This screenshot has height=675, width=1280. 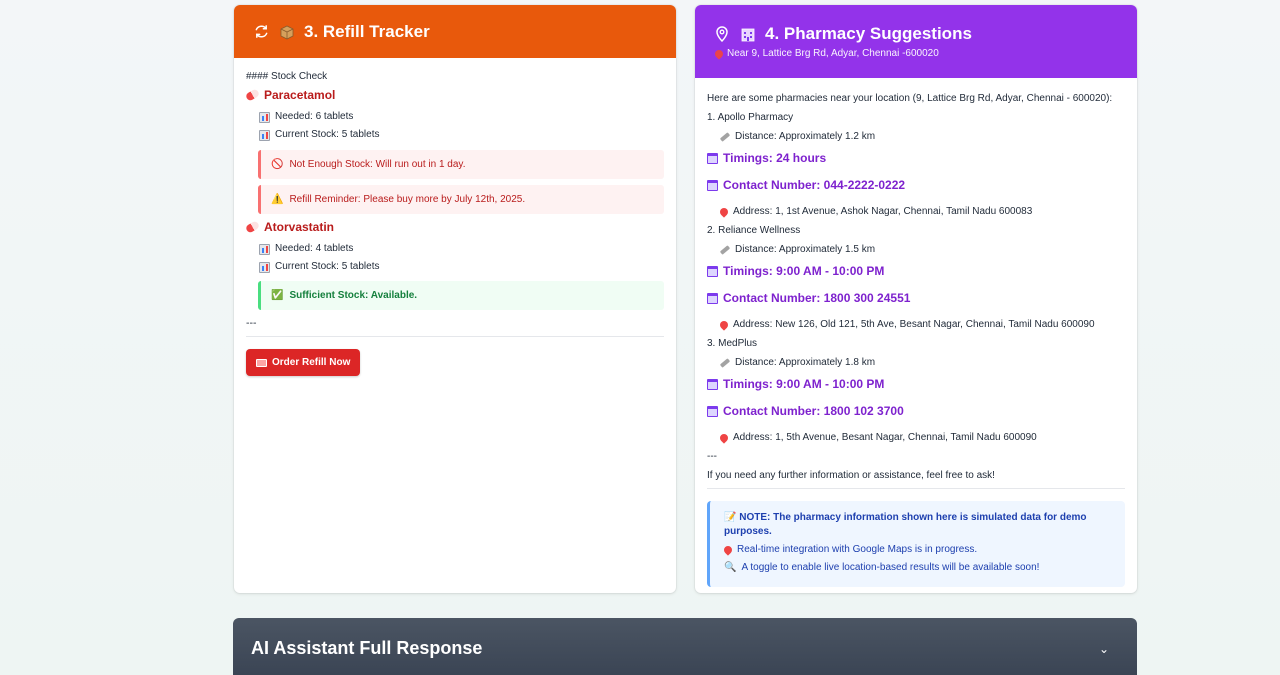 What do you see at coordinates (461, 295) in the screenshot?
I see `stock-alert-success: ✅ Sufficient Stock: Available.` at bounding box center [461, 295].